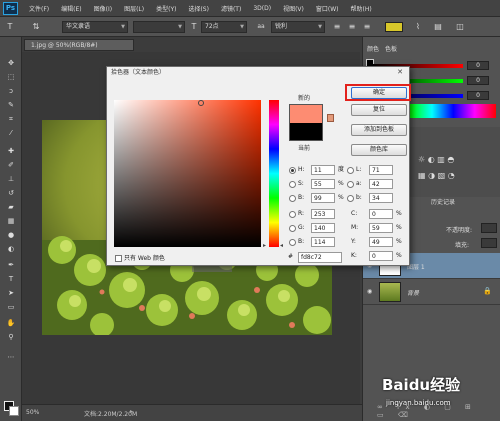 This screenshot has width=500, height=421. Describe the element at coordinates (379, 130) in the screenshot. I see `add-to-swatches-button: 添加到色板` at that location.